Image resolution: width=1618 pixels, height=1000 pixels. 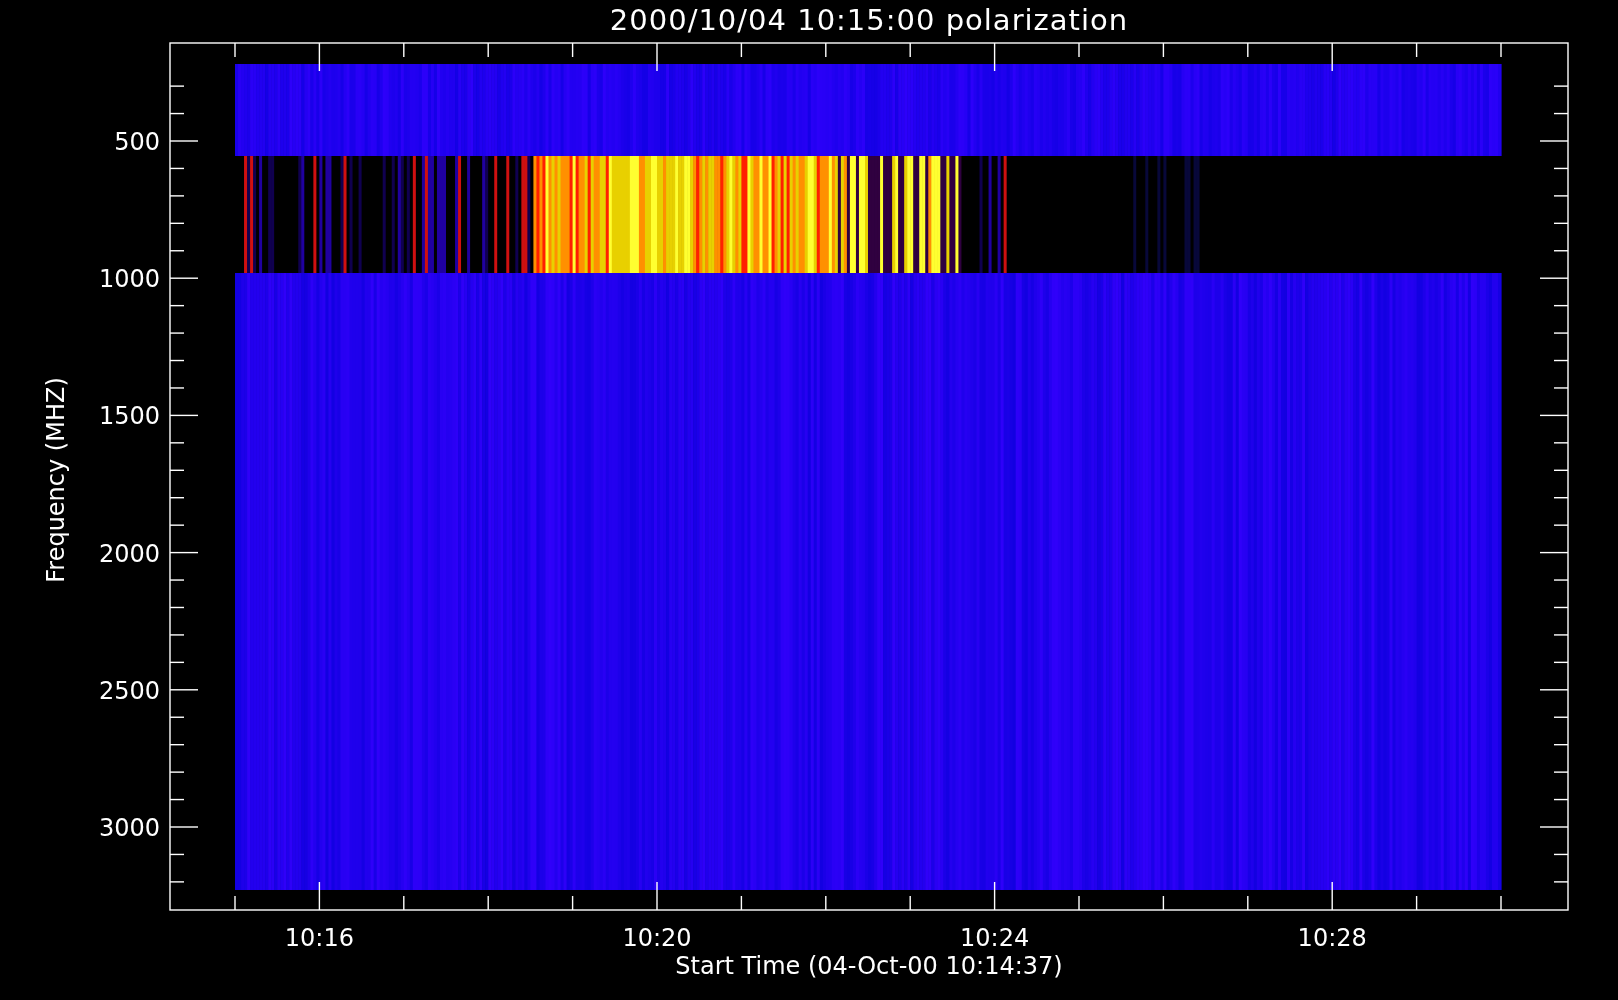 What do you see at coordinates (56, 480) in the screenshot?
I see `y-axis-label: Frequency (MHZ)` at bounding box center [56, 480].